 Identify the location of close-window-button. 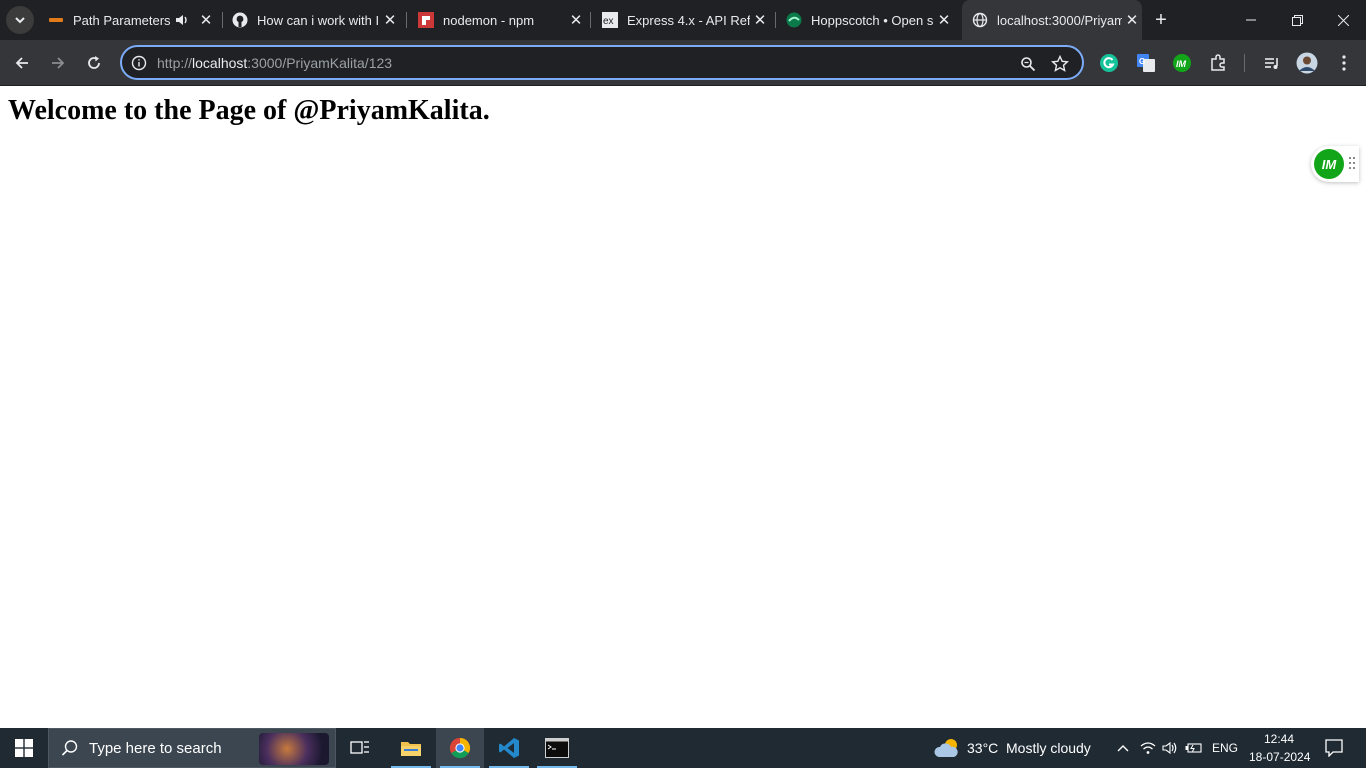
(1343, 20).